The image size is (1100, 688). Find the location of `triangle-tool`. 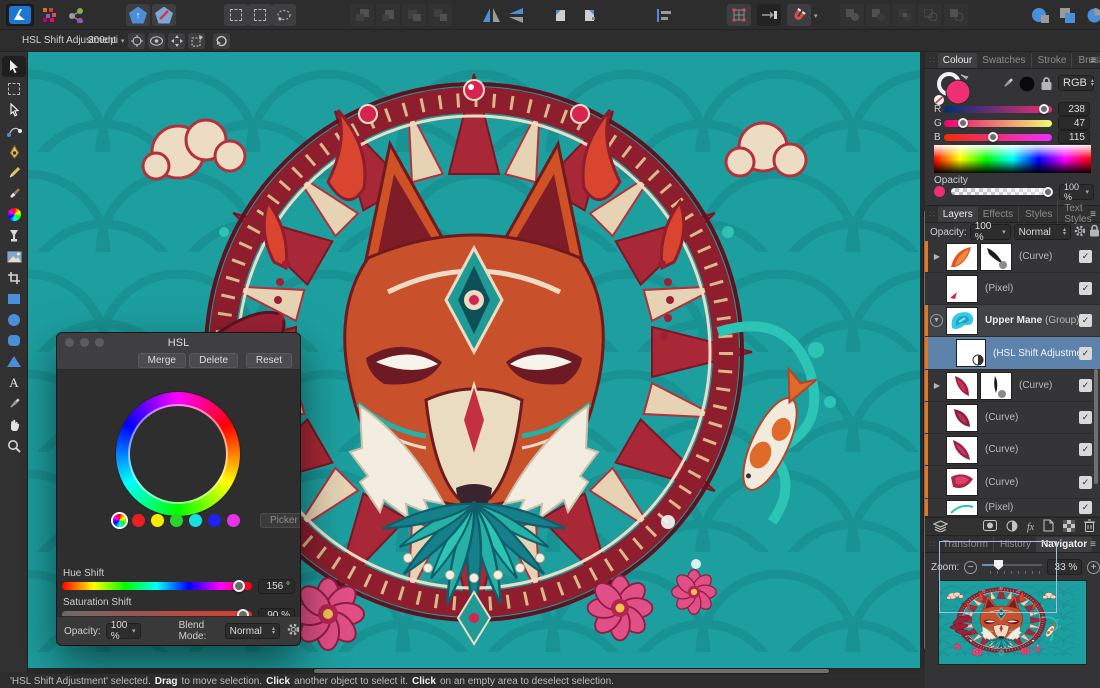

triangle-tool is located at coordinates (14, 361).